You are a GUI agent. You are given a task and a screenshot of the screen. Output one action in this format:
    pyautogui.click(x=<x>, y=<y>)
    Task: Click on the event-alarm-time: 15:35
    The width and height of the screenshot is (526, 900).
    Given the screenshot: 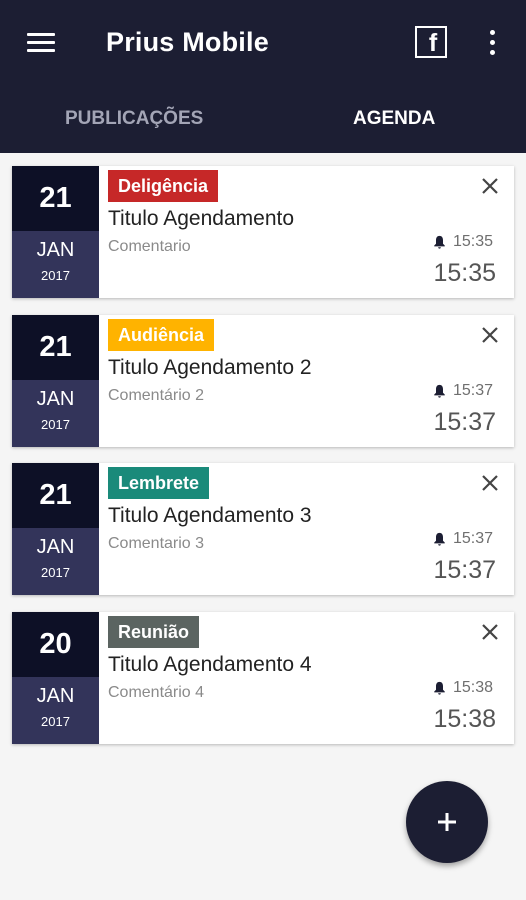 What is the action you would take?
    pyautogui.click(x=473, y=241)
    